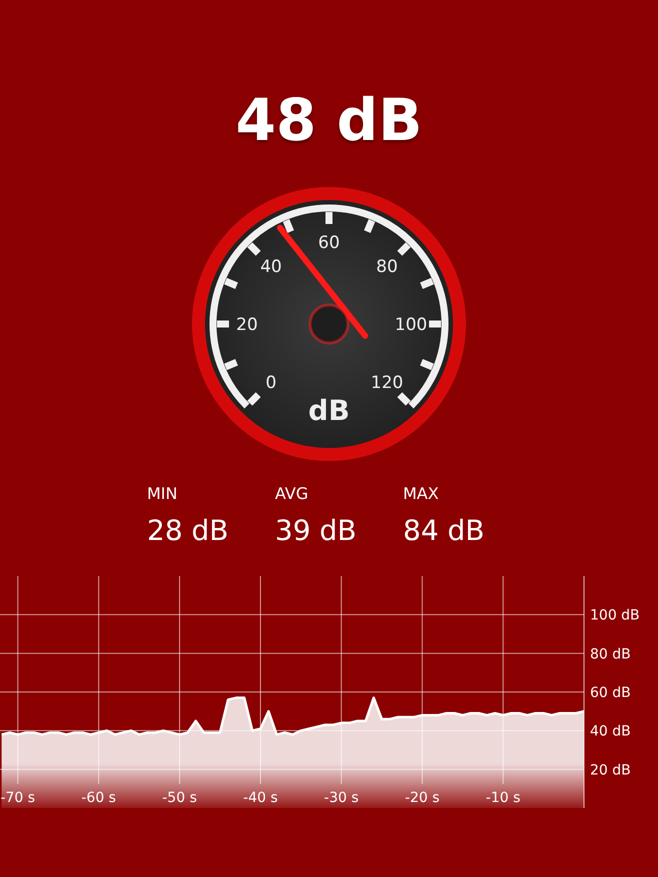 This screenshot has width=658, height=877. I want to click on scale-label: 120, so click(387, 382).